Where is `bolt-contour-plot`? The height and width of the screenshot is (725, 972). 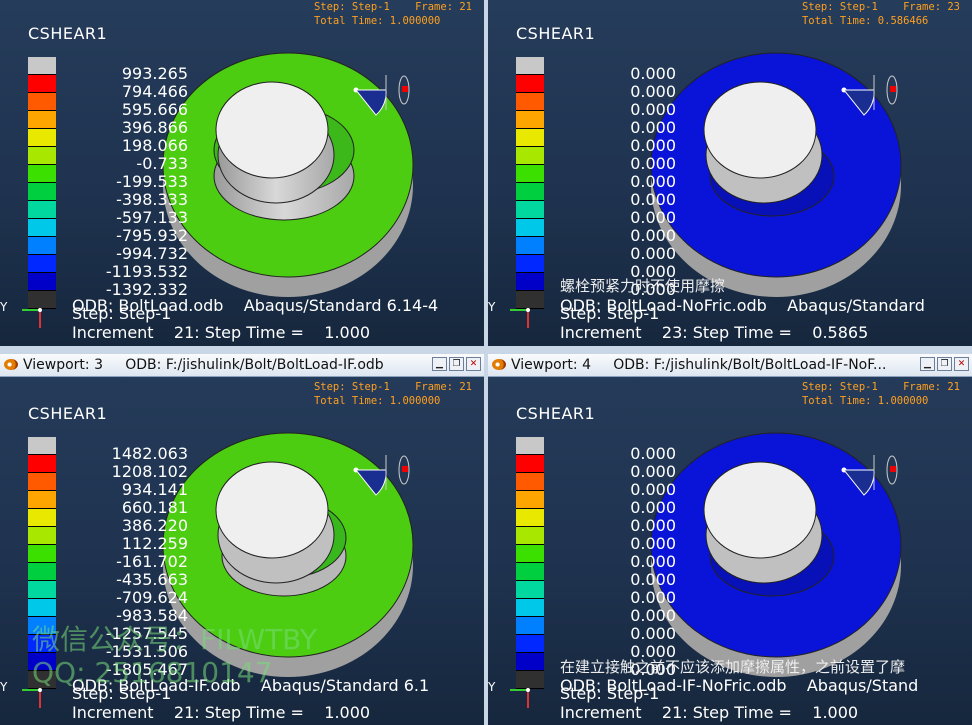 bolt-contour-plot is located at coordinates (288, 174).